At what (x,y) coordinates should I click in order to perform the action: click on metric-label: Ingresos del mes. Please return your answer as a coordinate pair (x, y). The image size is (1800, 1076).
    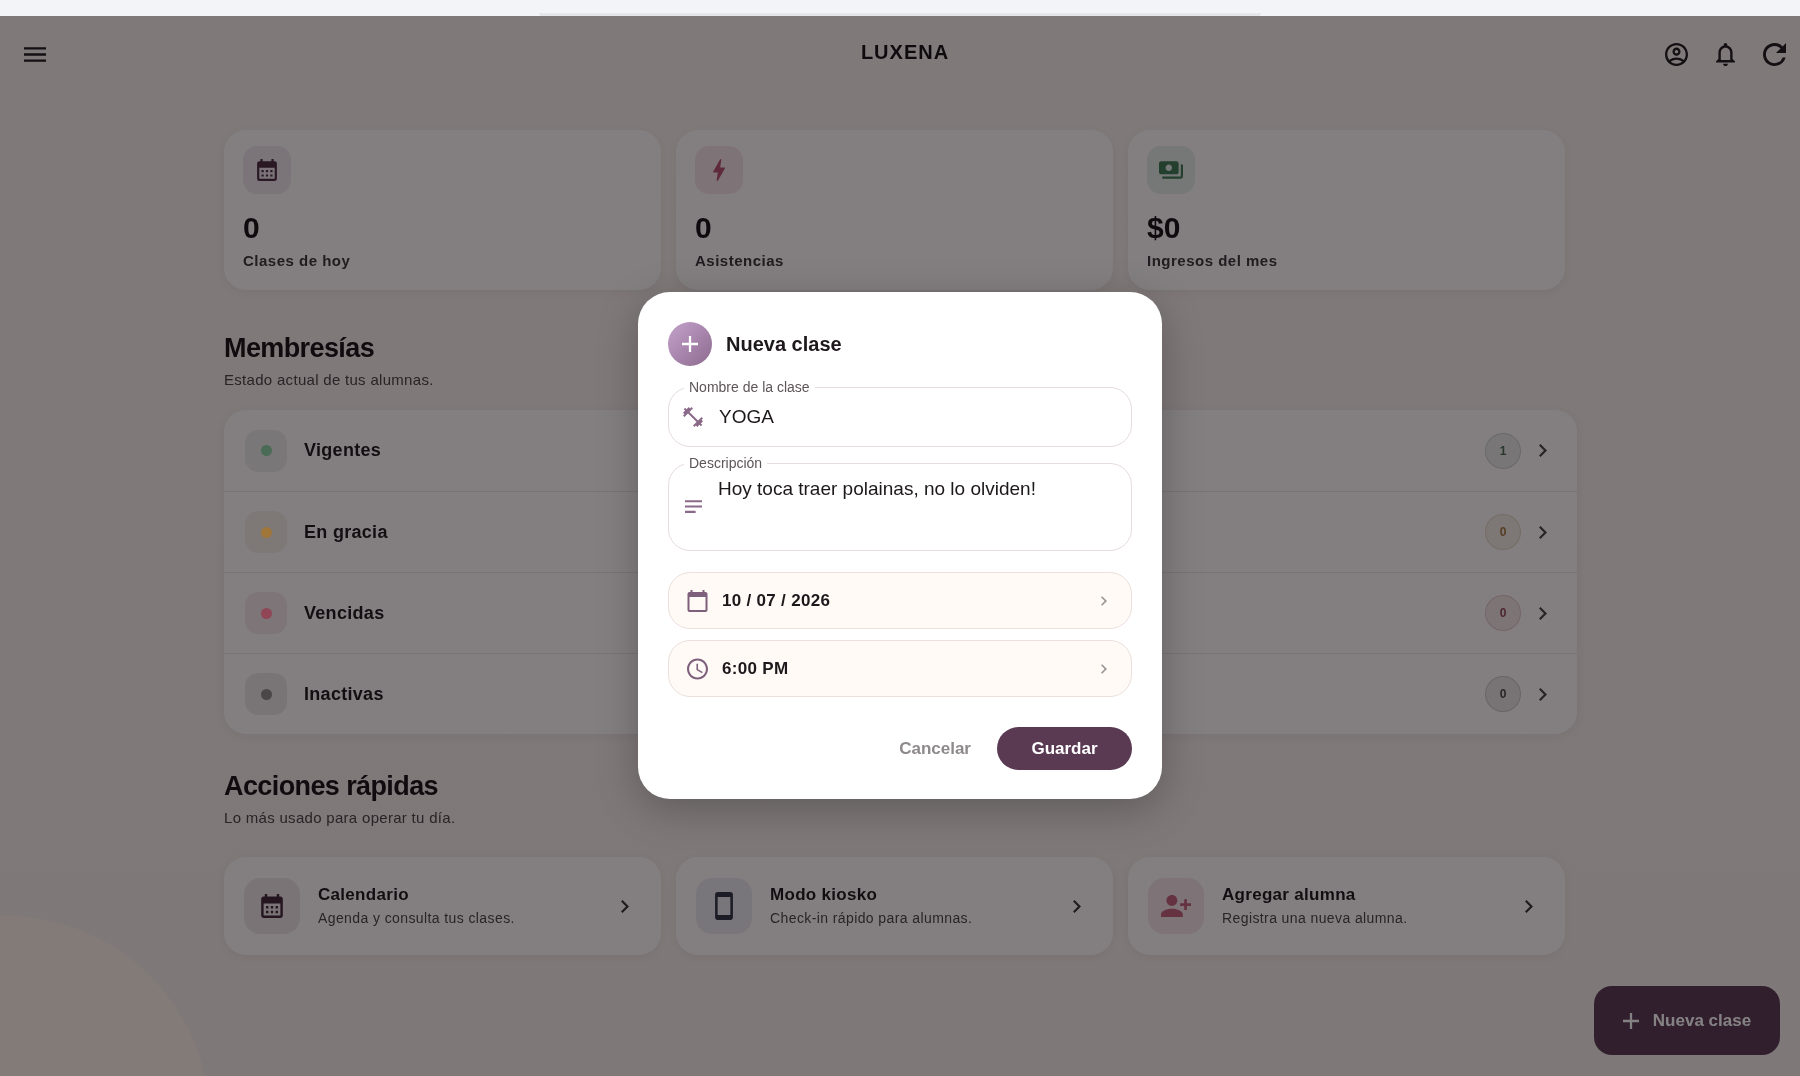
    Looking at the image, I should click on (1213, 261).